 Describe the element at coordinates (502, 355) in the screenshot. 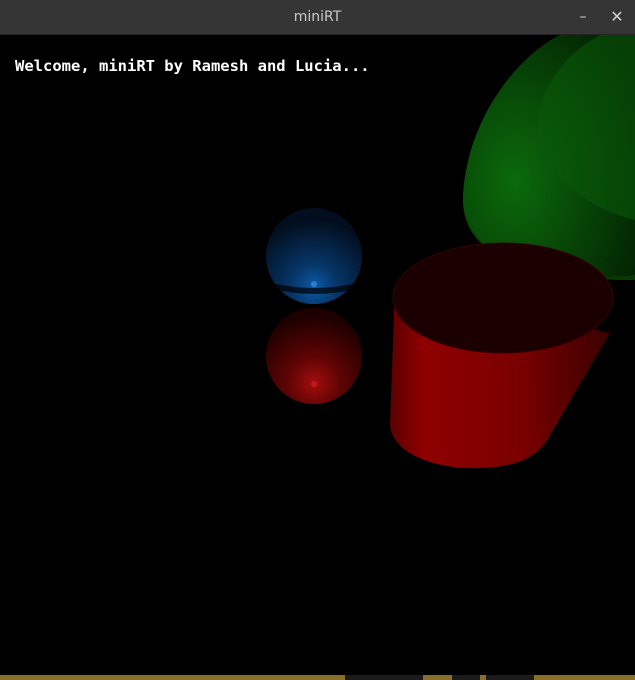

I see `red-cylinder` at that location.